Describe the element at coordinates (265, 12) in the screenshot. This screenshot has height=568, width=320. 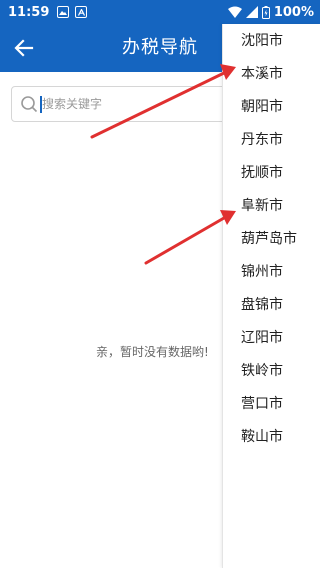
I see `battery-icon` at that location.